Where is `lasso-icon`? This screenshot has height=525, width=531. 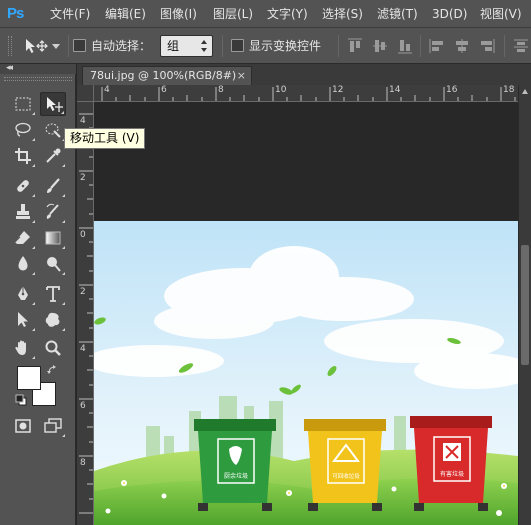 lasso-icon is located at coordinates (23, 129).